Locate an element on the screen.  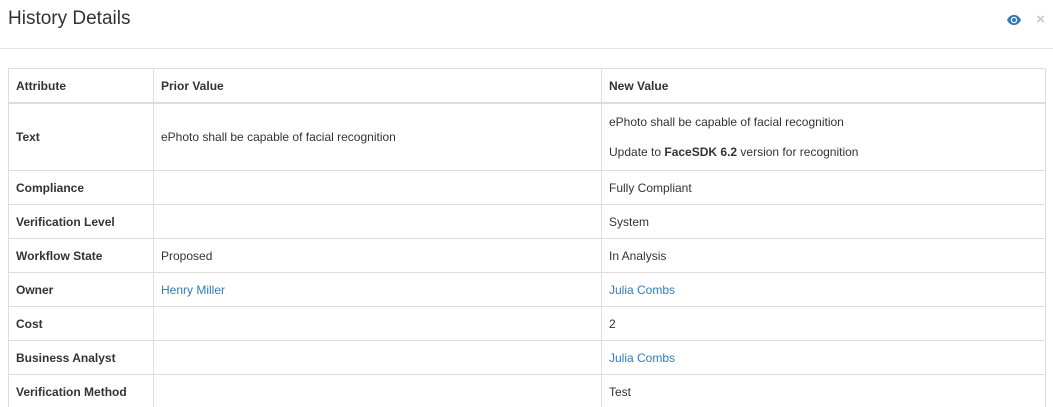
new-value-cell: 2 is located at coordinates (823, 323).